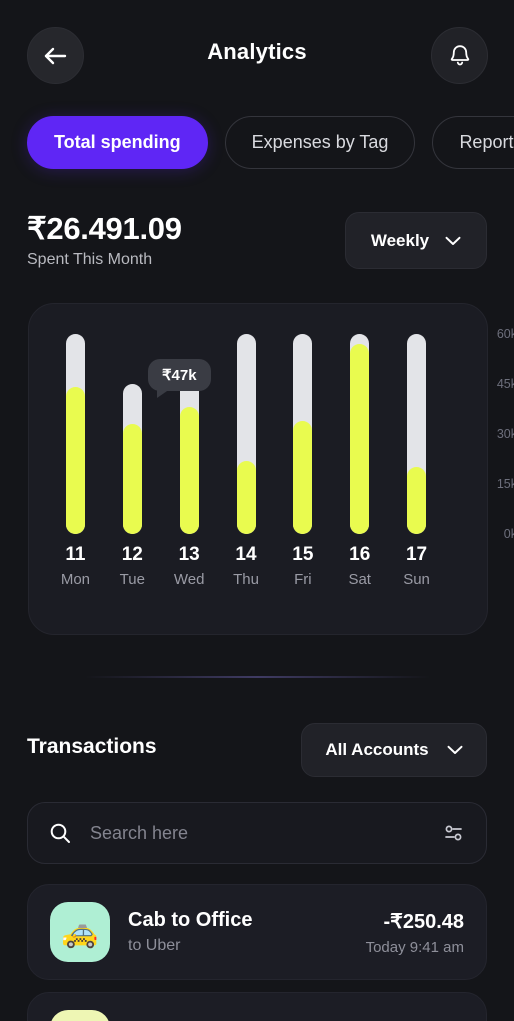 This screenshot has width=514, height=1021. I want to click on tab-label: Expenses by Tag, so click(320, 142).